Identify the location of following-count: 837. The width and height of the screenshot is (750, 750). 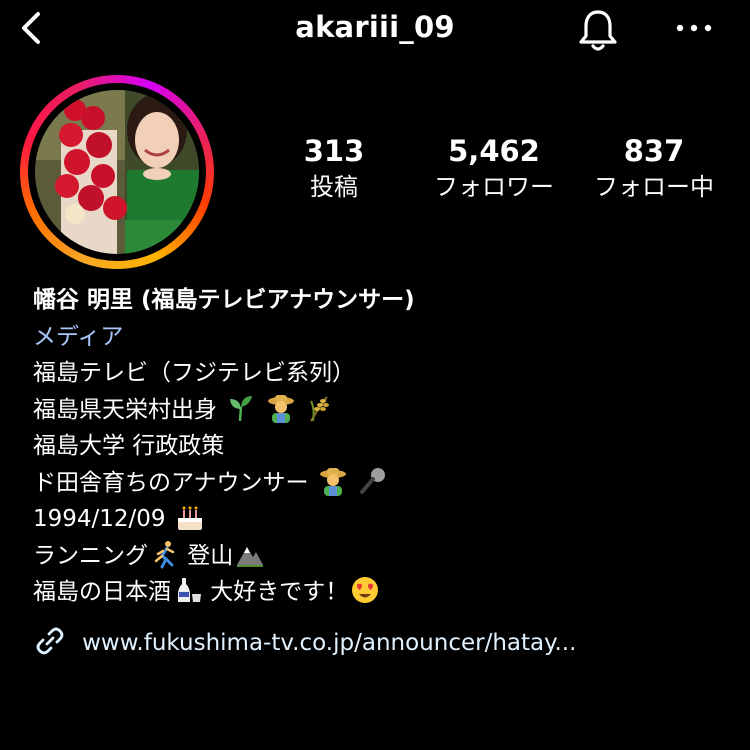
(654, 151).